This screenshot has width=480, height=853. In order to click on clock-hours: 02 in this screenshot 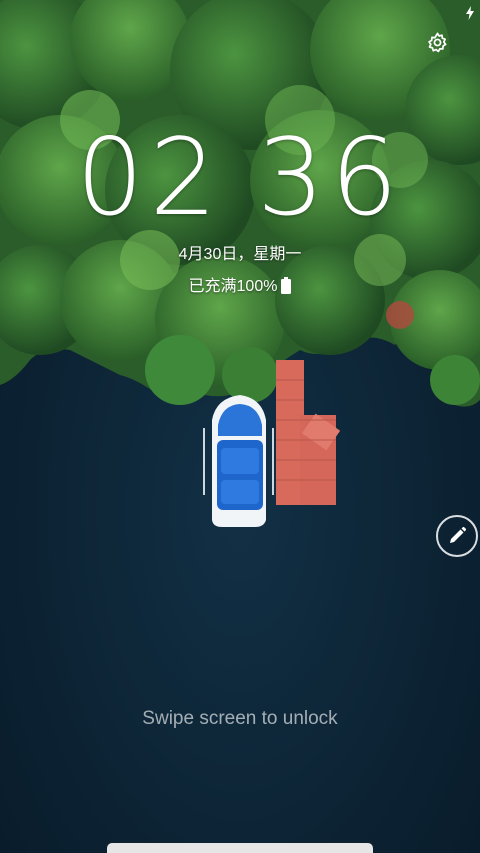, I will do `click(149, 177)`.